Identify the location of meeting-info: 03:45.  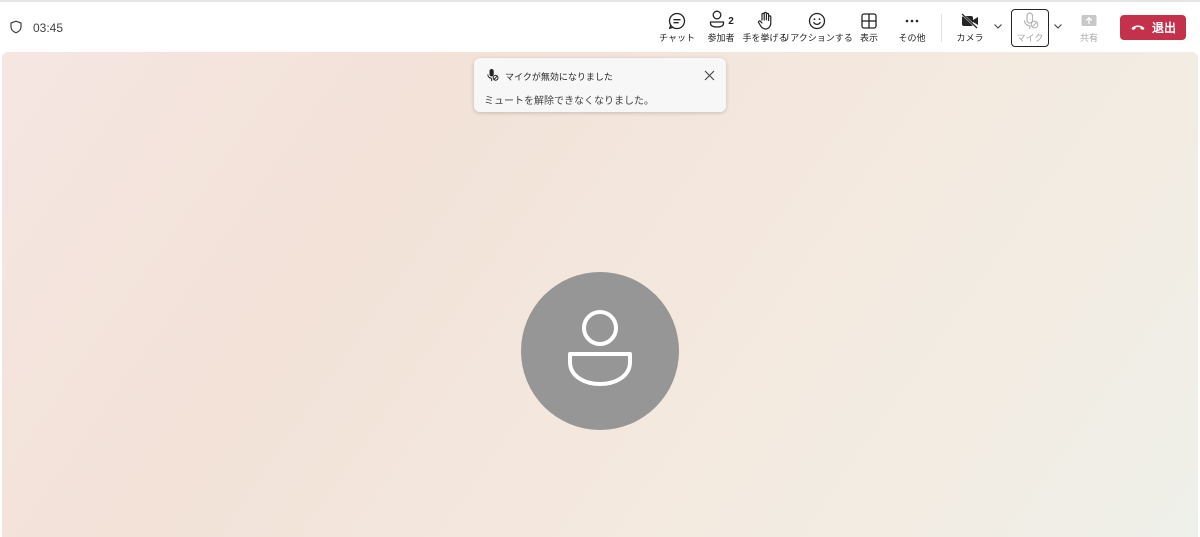
(36, 28).